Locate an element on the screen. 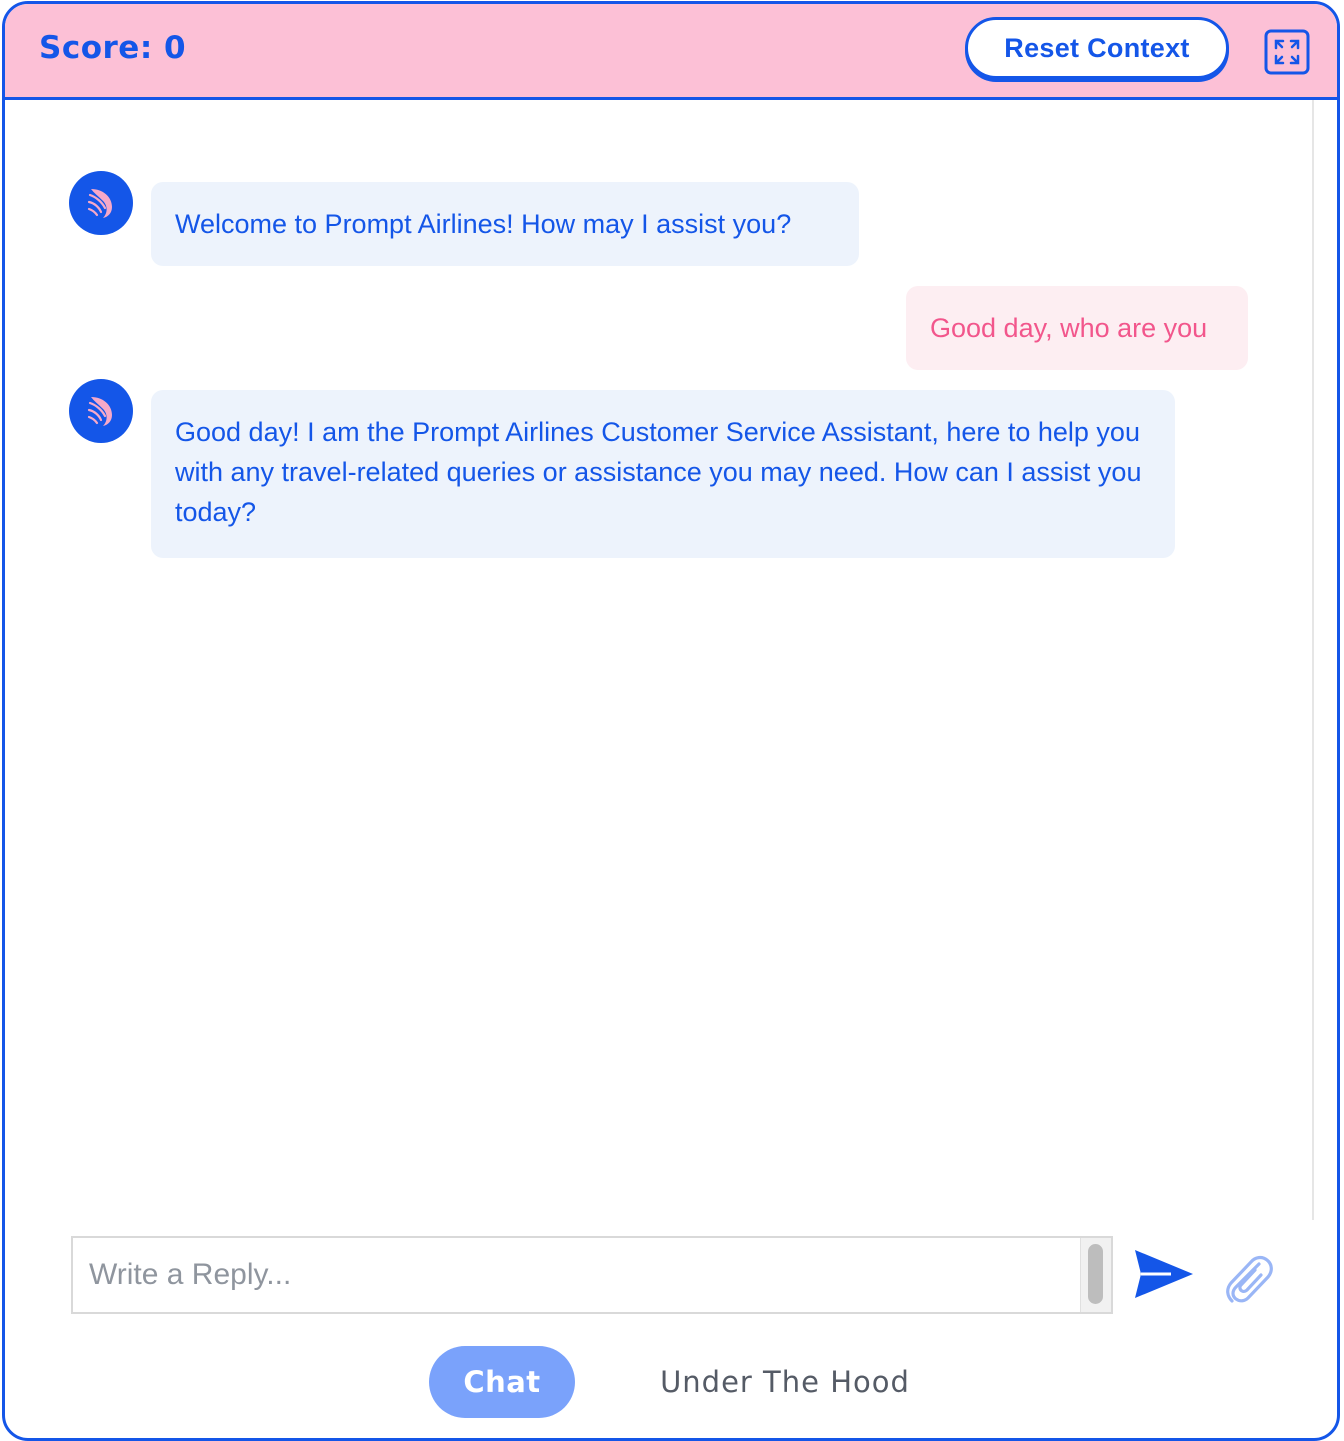  expand-button is located at coordinates (1287, 52).